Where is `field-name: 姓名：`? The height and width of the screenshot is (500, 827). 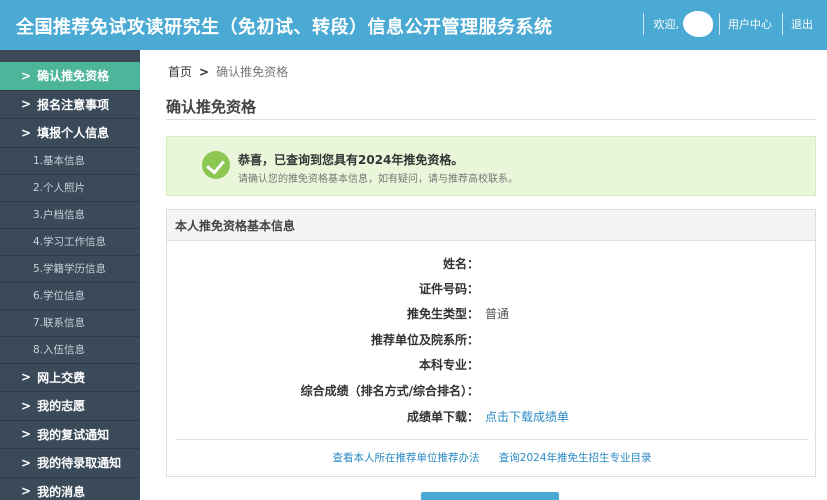
field-name: 姓名： is located at coordinates (492, 263).